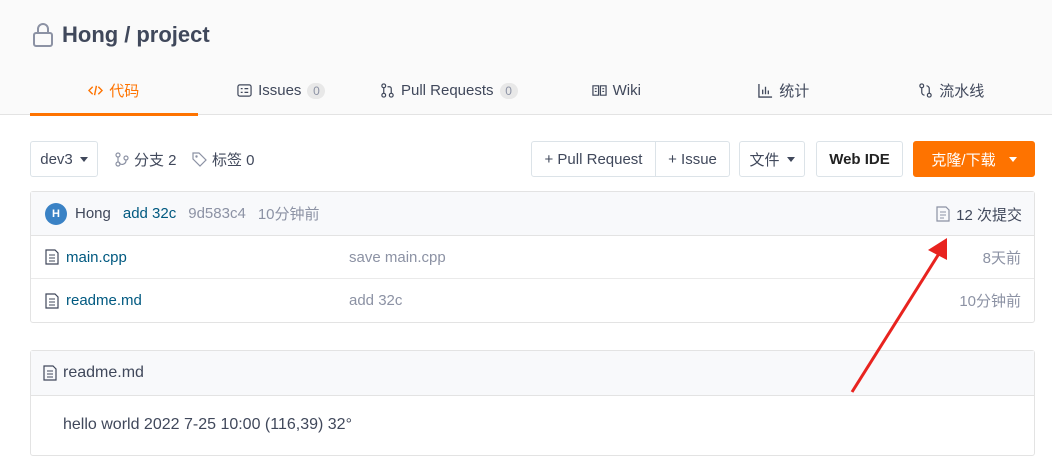 This screenshot has height=458, width=1052. What do you see at coordinates (64, 159) in the screenshot?
I see `branch-select: dev3` at bounding box center [64, 159].